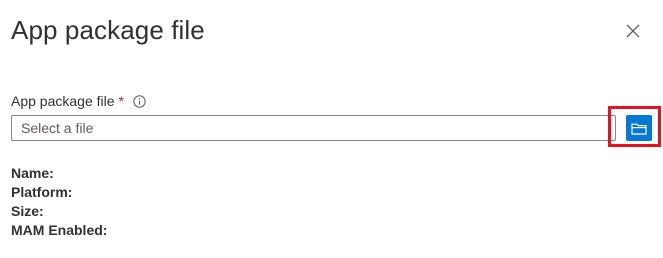  Describe the element at coordinates (108, 30) in the screenshot. I see `panel-title: App package file` at that location.